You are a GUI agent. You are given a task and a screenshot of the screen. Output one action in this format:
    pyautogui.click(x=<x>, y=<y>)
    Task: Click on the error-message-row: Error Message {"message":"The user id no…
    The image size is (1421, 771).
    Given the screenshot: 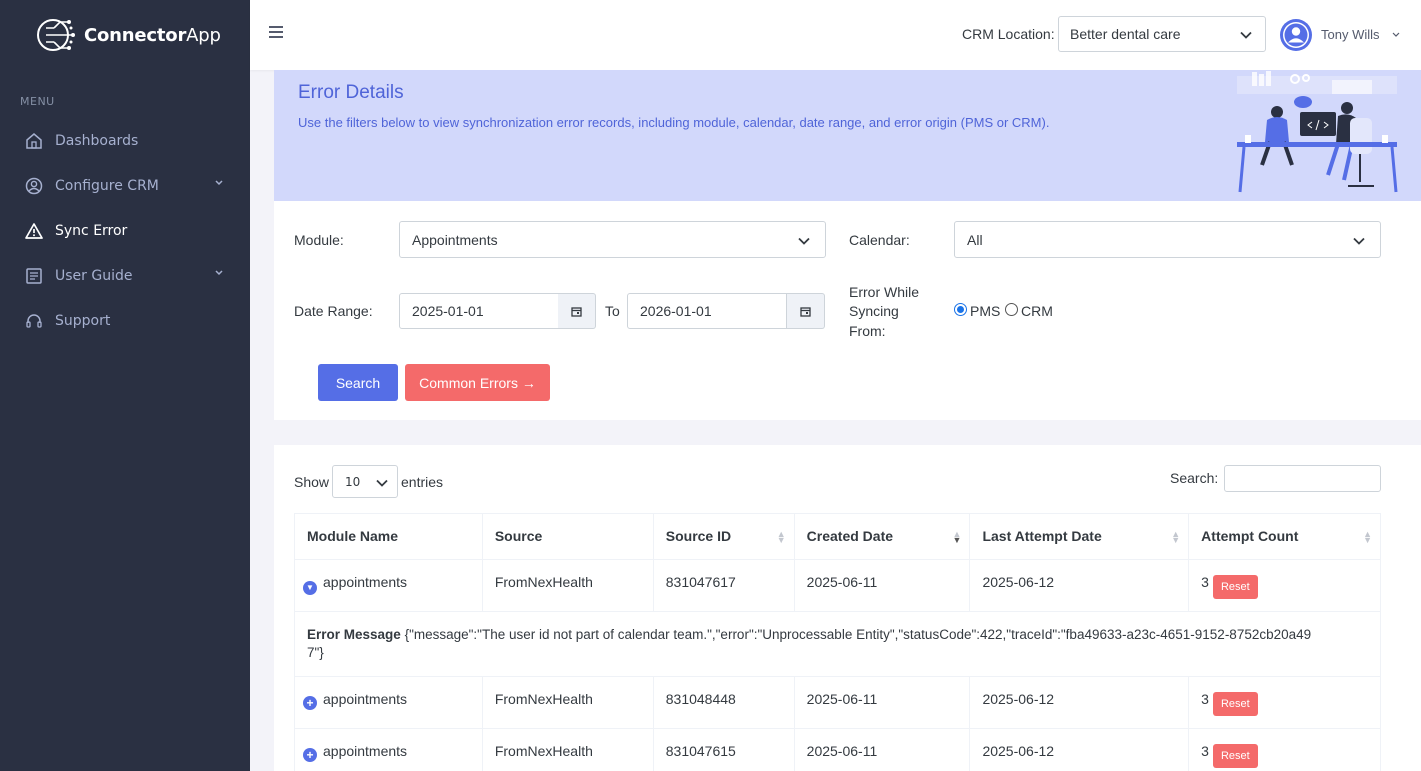 What is the action you would take?
    pyautogui.click(x=837, y=644)
    